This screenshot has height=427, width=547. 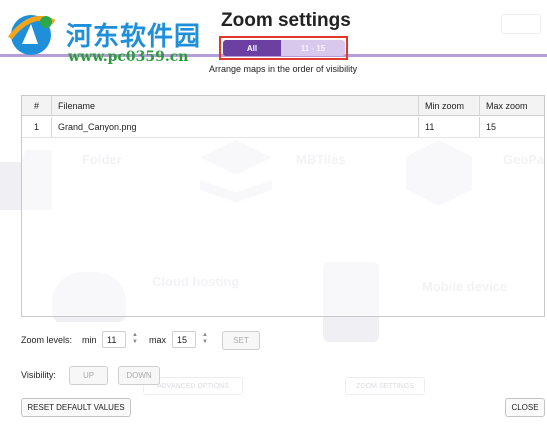 I want to click on column-header-index: #, so click(x=37, y=105).